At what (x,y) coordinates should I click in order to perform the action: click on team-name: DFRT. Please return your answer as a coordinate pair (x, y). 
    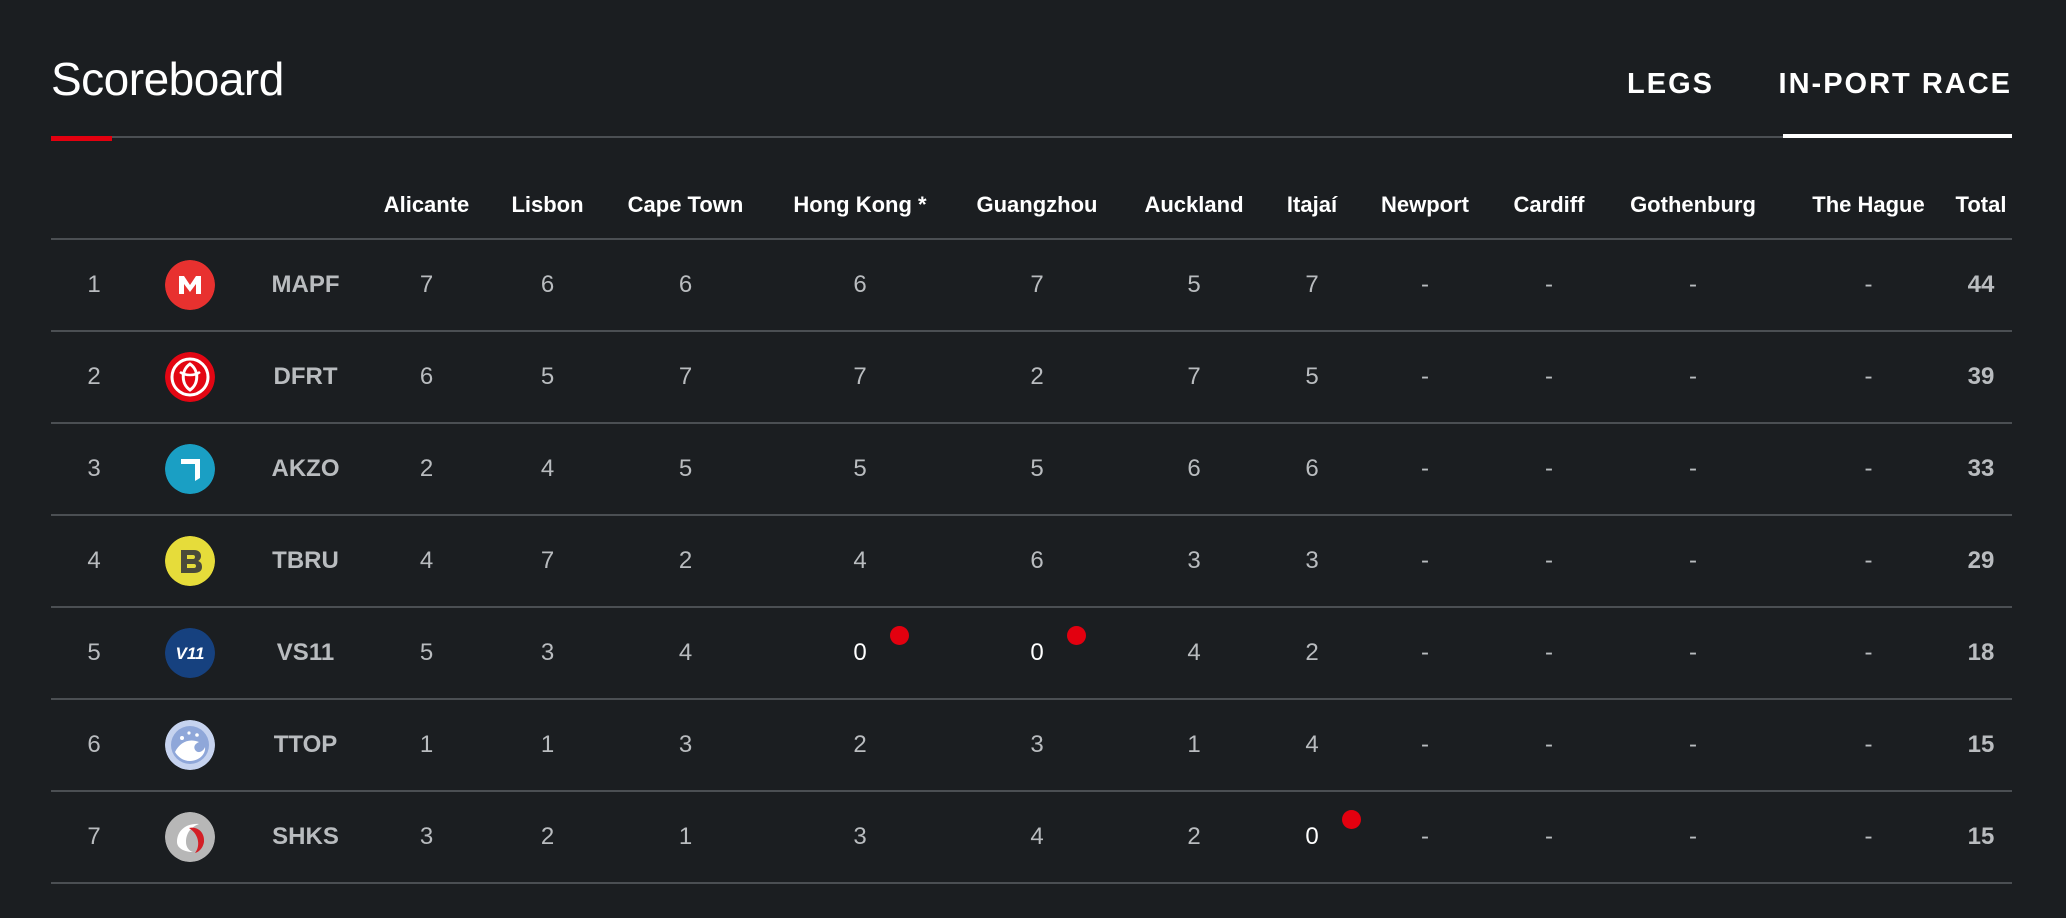
    Looking at the image, I should click on (305, 377).